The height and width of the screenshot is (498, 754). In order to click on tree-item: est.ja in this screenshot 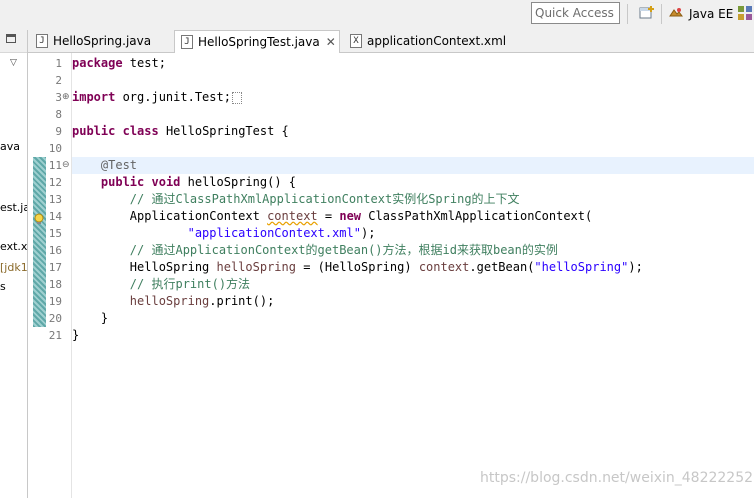, I will do `click(13, 207)`.